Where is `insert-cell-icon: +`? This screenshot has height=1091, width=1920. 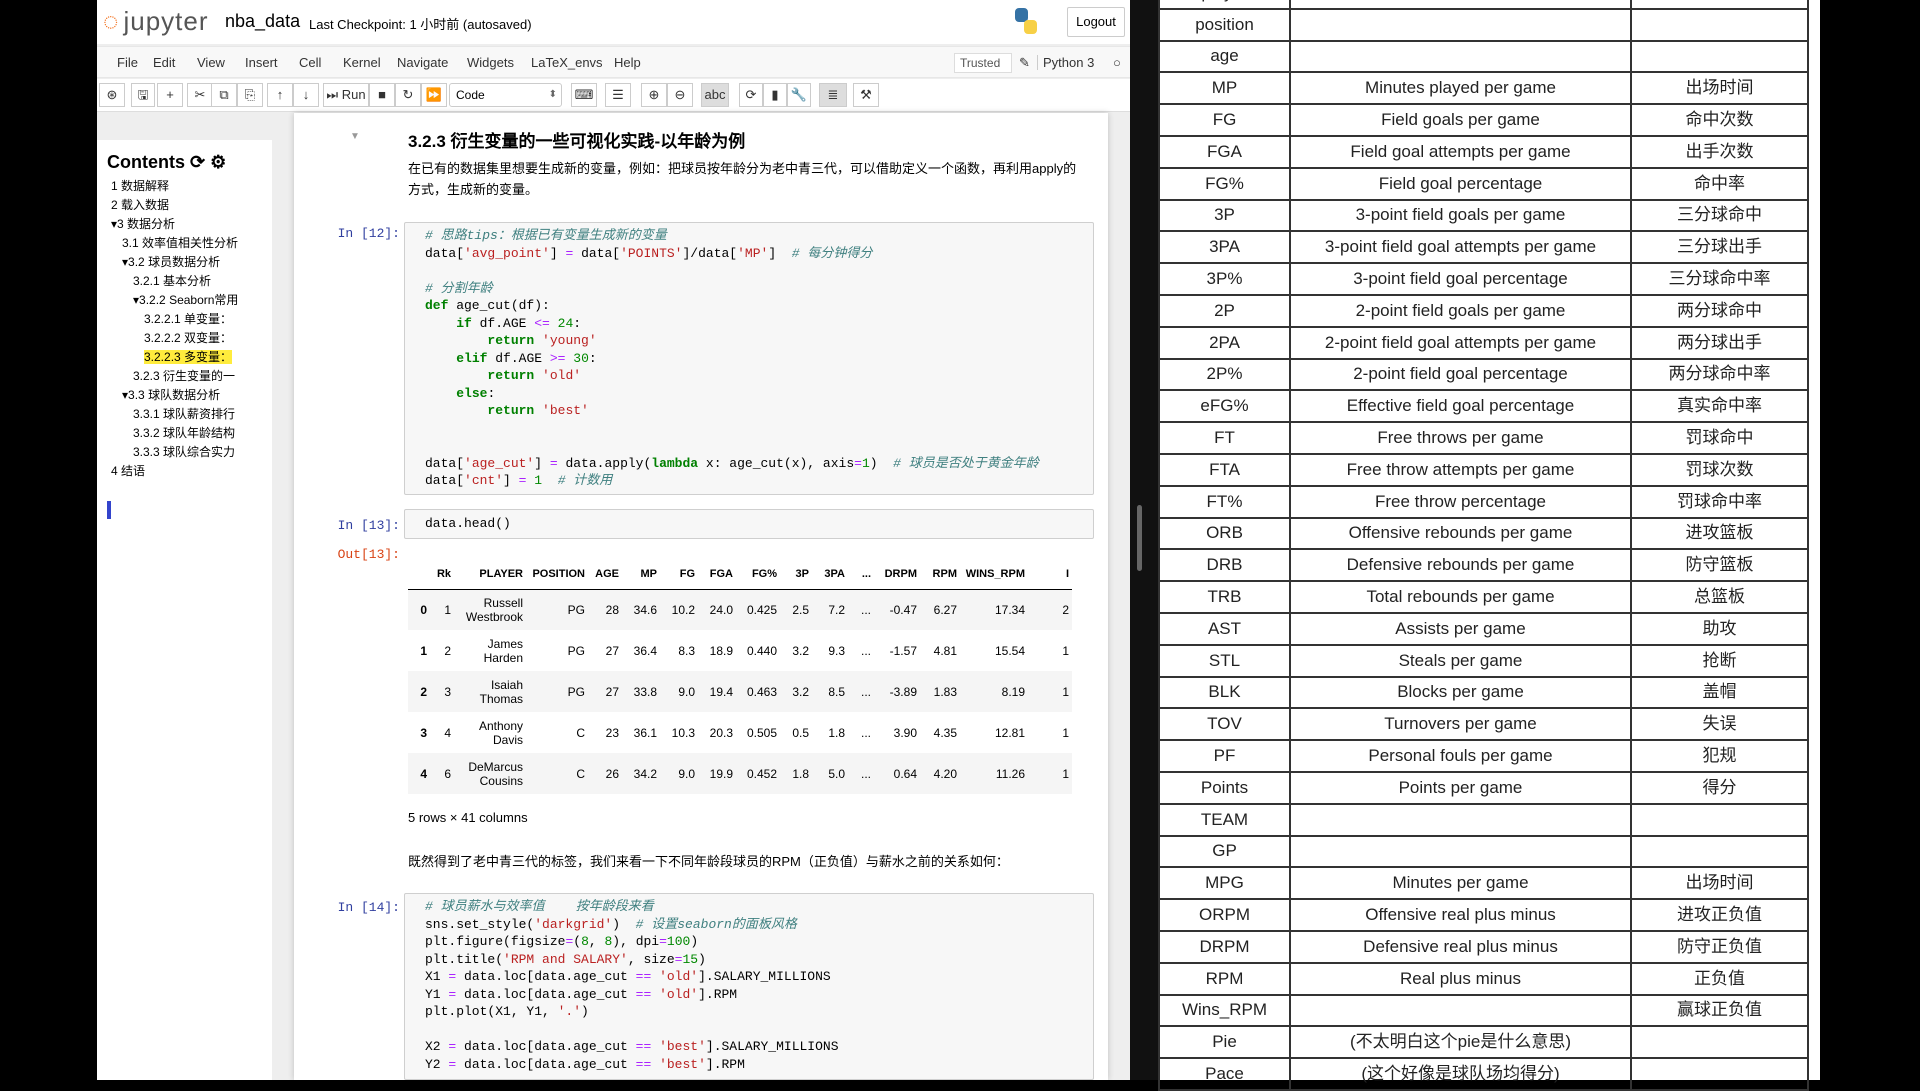 insert-cell-icon: + is located at coordinates (170, 95).